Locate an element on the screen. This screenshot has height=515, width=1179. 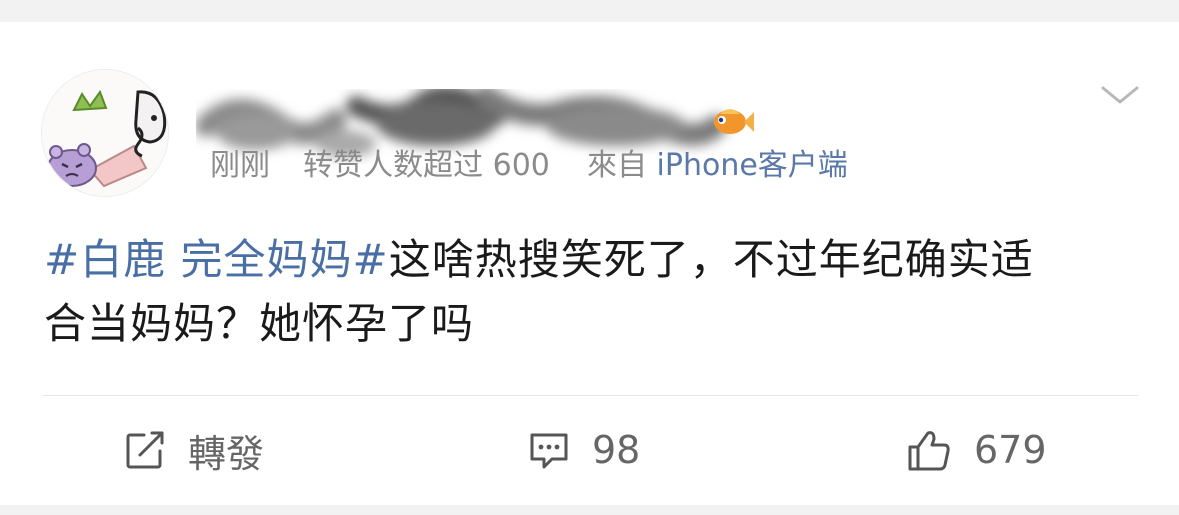
comment-button: 98 is located at coordinates (584, 450).